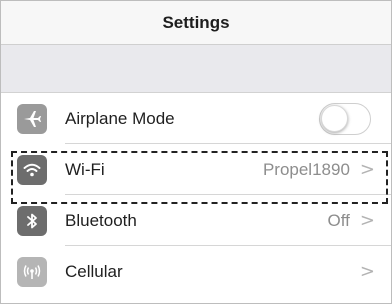  What do you see at coordinates (94, 271) in the screenshot?
I see `row-label: Cellular` at bounding box center [94, 271].